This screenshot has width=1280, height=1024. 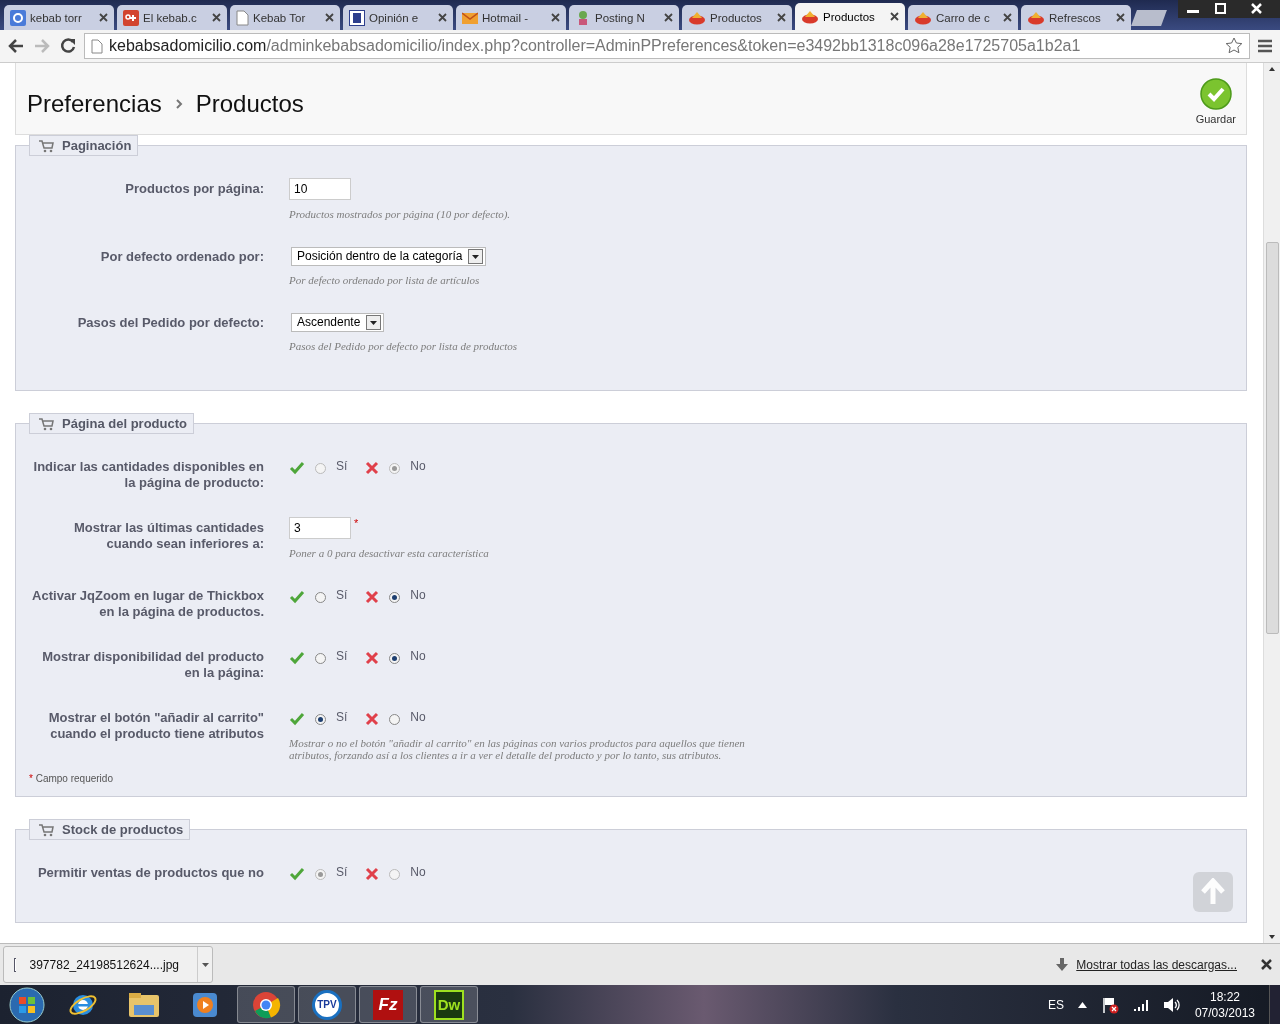 I want to click on language-indicator: ES, so click(x=1055, y=1004).